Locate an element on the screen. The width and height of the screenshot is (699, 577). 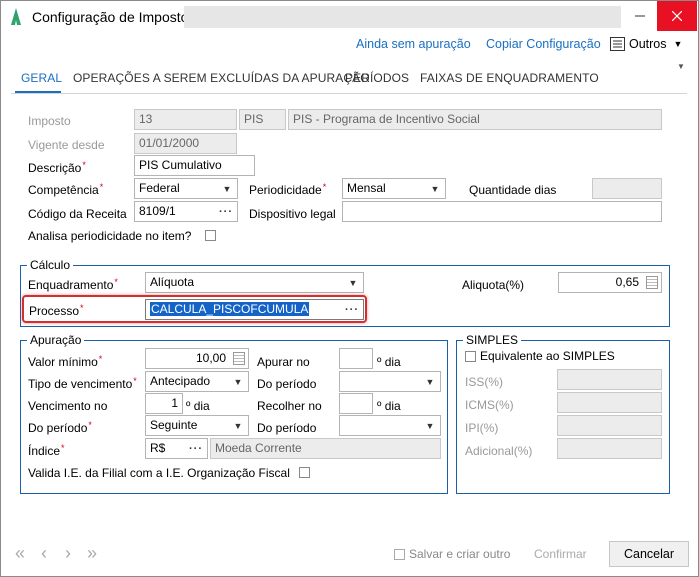
framing-label: Enquadramento* is located at coordinates (73, 284).